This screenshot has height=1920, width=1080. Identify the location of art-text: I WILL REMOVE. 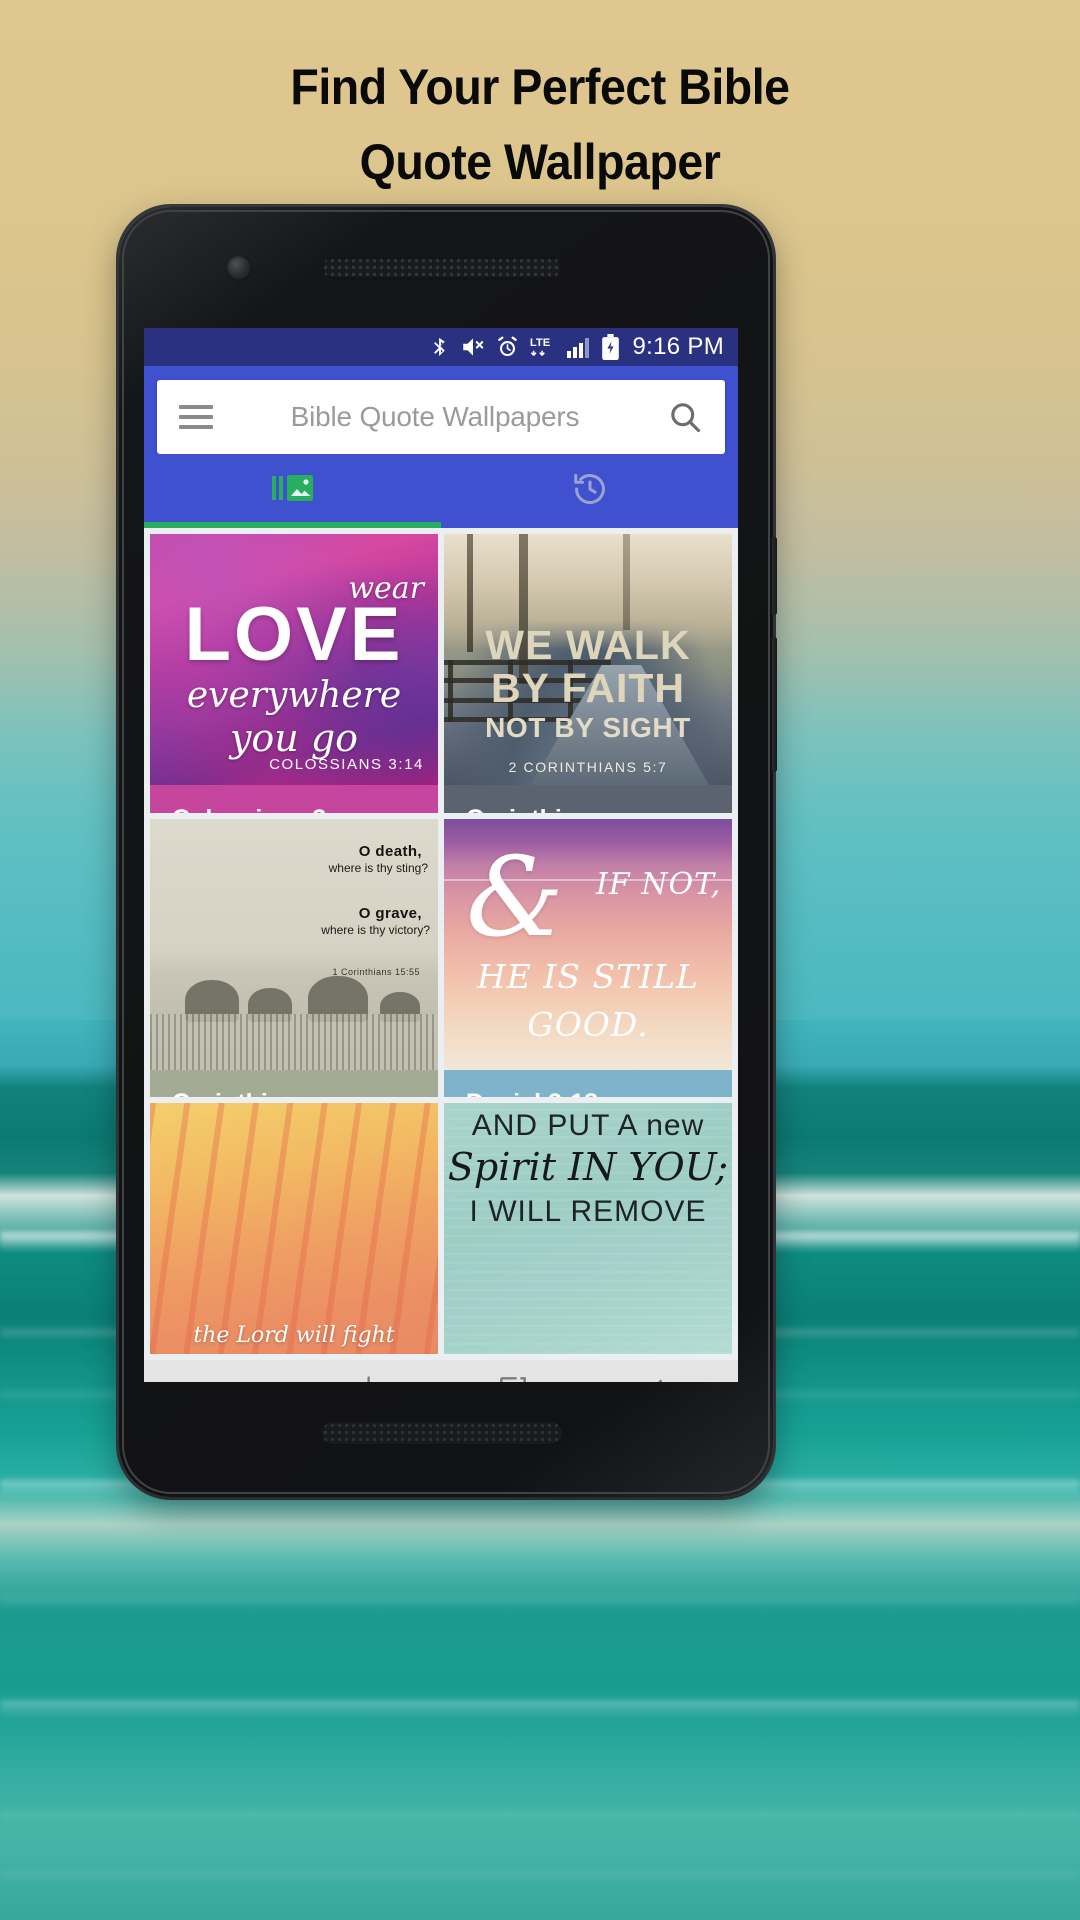
(588, 1211).